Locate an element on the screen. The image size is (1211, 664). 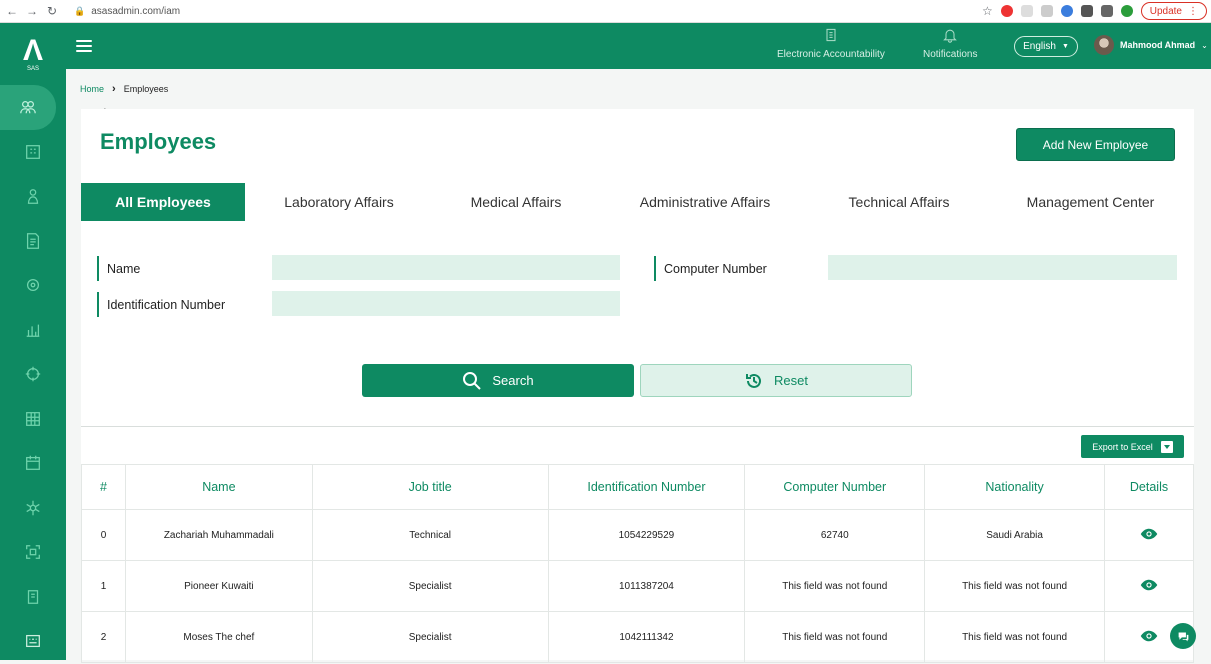
chat-button is located at coordinates (1183, 636).